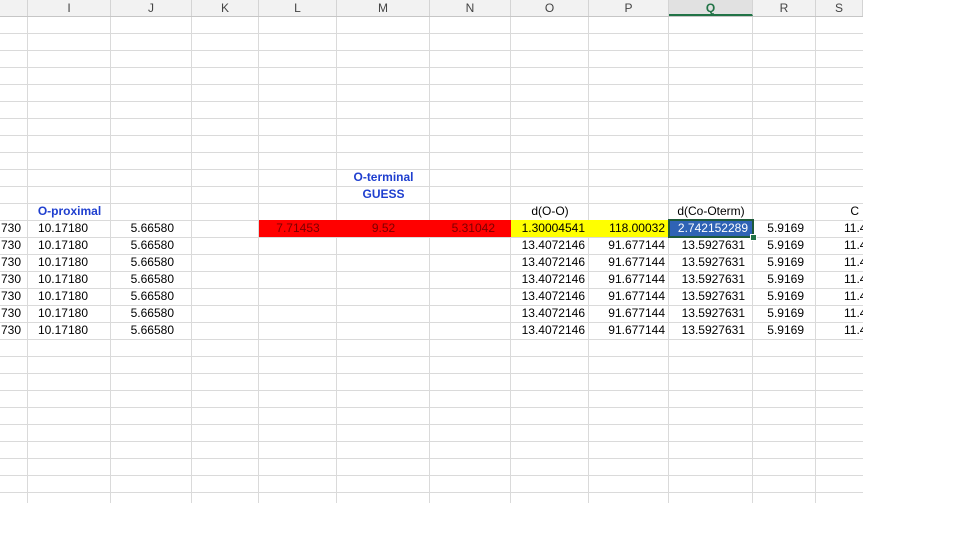 The height and width of the screenshot is (540, 960). Describe the element at coordinates (470, 8) in the screenshot. I see `column-header-n: N` at that location.